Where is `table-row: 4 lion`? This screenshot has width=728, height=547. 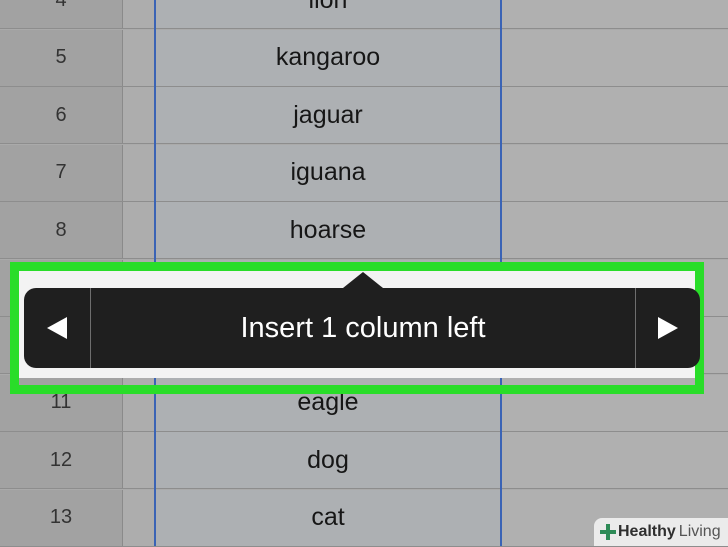 table-row: 4 lion is located at coordinates (364, 14).